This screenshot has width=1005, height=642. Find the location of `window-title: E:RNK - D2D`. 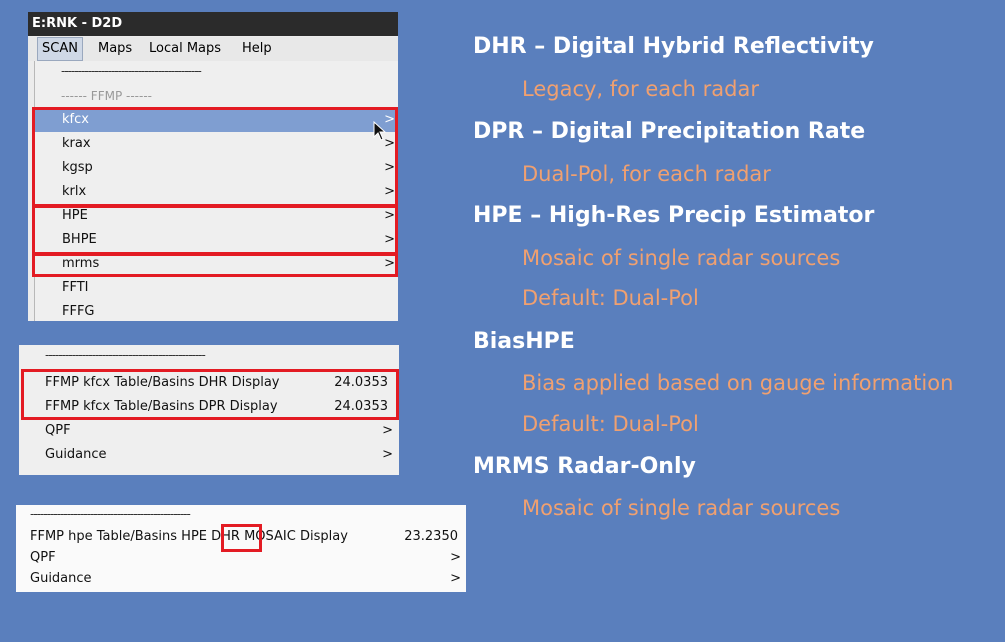

window-title: E:RNK - D2D is located at coordinates (213, 24).